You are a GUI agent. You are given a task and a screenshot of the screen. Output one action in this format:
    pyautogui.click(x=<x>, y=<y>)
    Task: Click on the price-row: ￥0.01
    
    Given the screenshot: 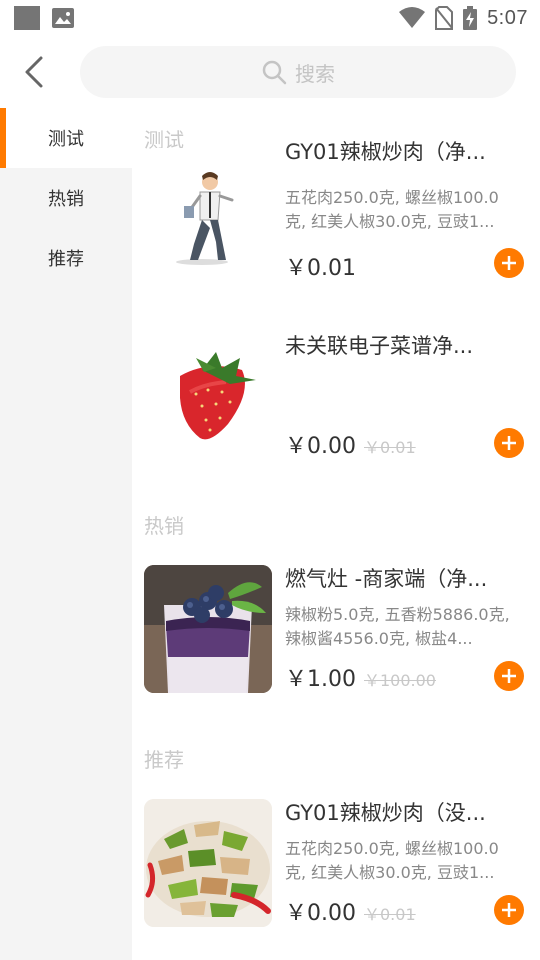 What is the action you would take?
    pyautogui.click(x=320, y=266)
    